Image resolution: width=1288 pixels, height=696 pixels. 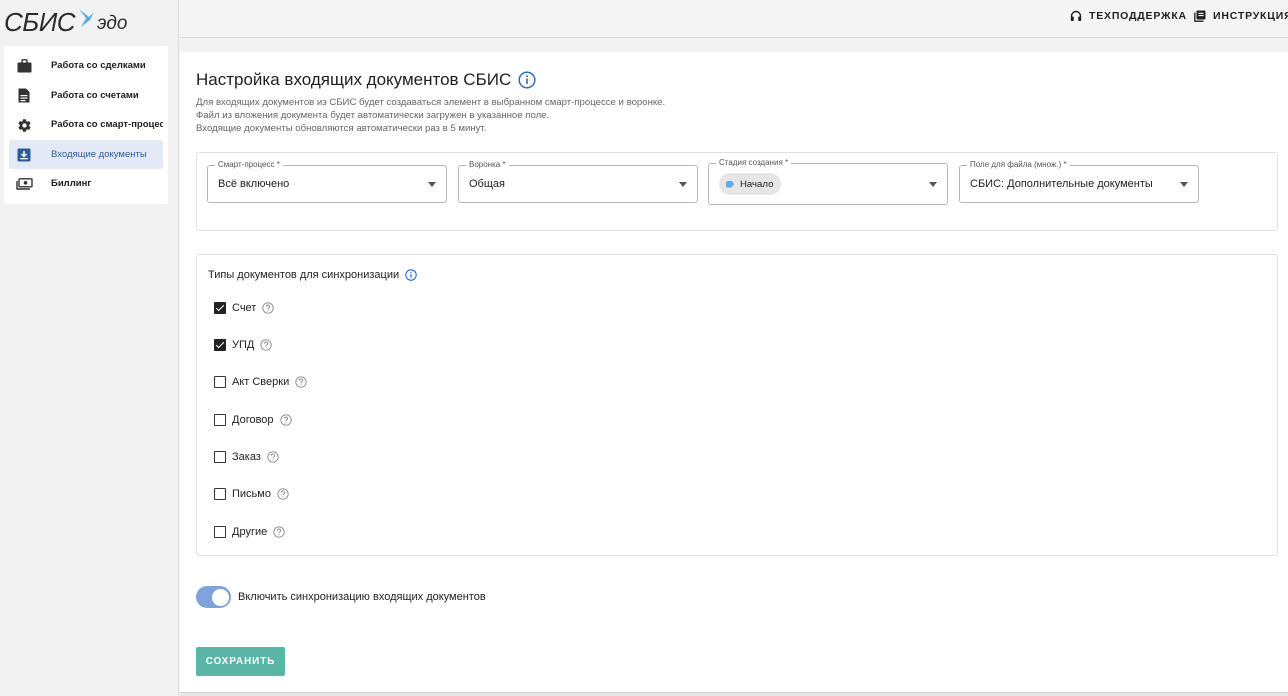 I want to click on doc-type-checkbox-row: УПД, so click(x=243, y=345).